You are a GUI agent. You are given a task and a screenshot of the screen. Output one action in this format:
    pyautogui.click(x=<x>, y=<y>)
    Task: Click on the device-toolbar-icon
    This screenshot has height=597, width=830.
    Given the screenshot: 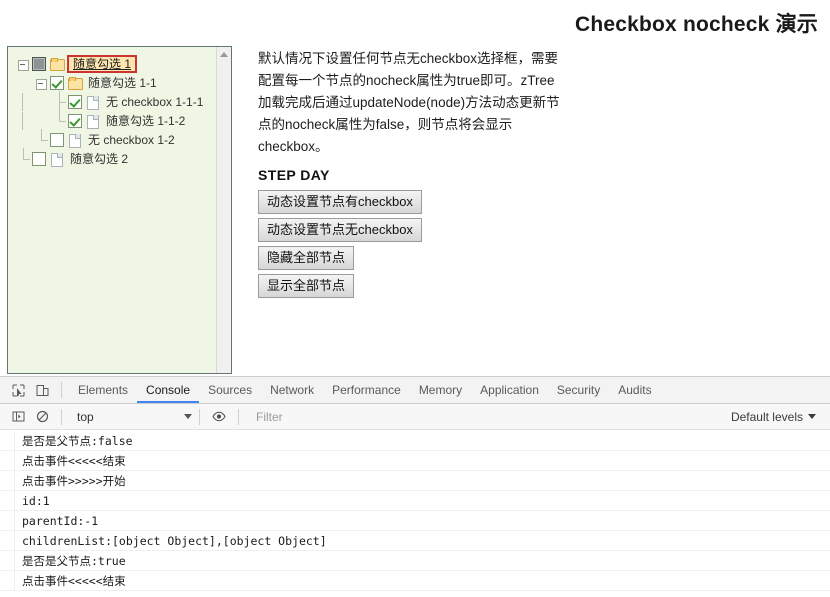 What is the action you would take?
    pyautogui.click(x=42, y=390)
    